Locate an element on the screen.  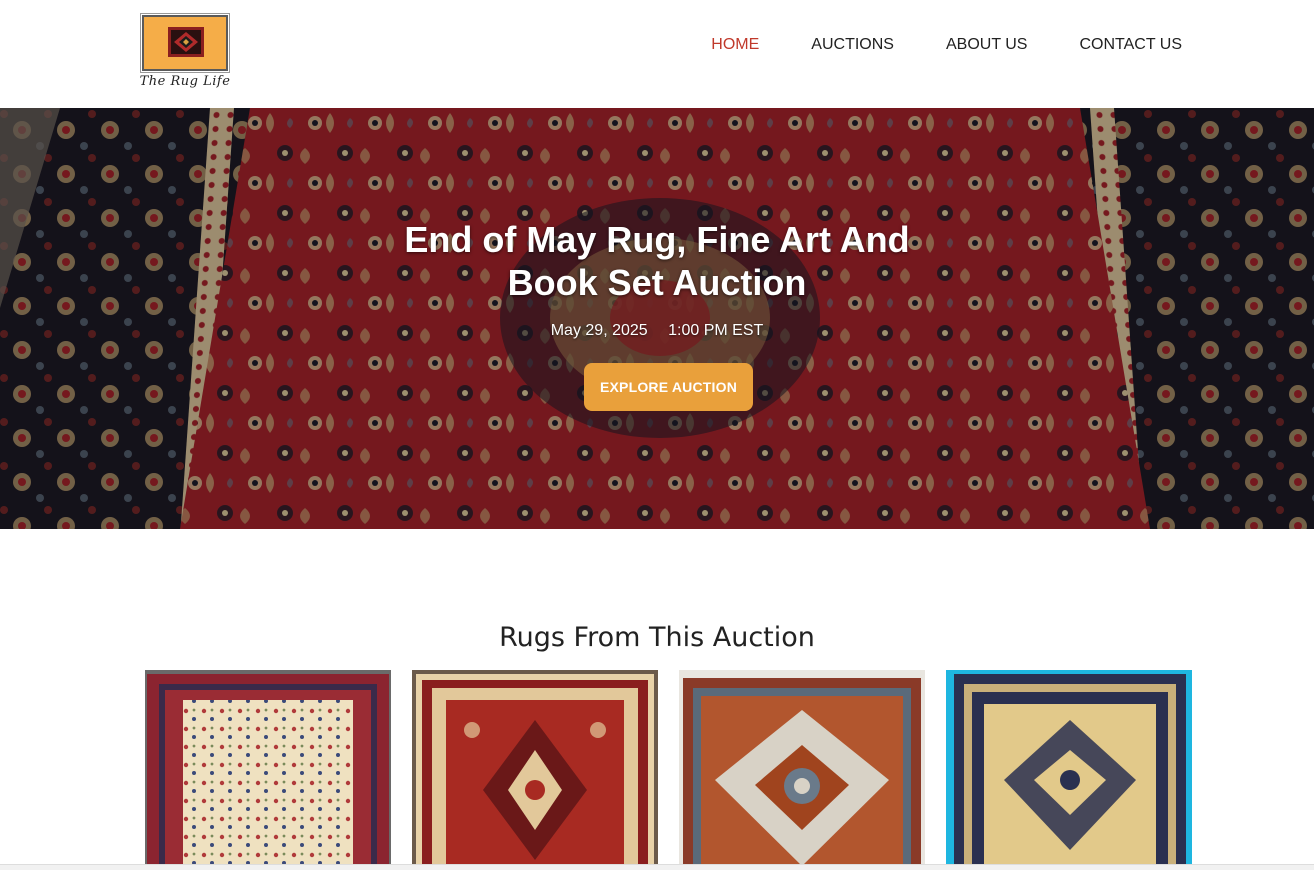
nav-auctions: AUCTIONS is located at coordinates (852, 45).